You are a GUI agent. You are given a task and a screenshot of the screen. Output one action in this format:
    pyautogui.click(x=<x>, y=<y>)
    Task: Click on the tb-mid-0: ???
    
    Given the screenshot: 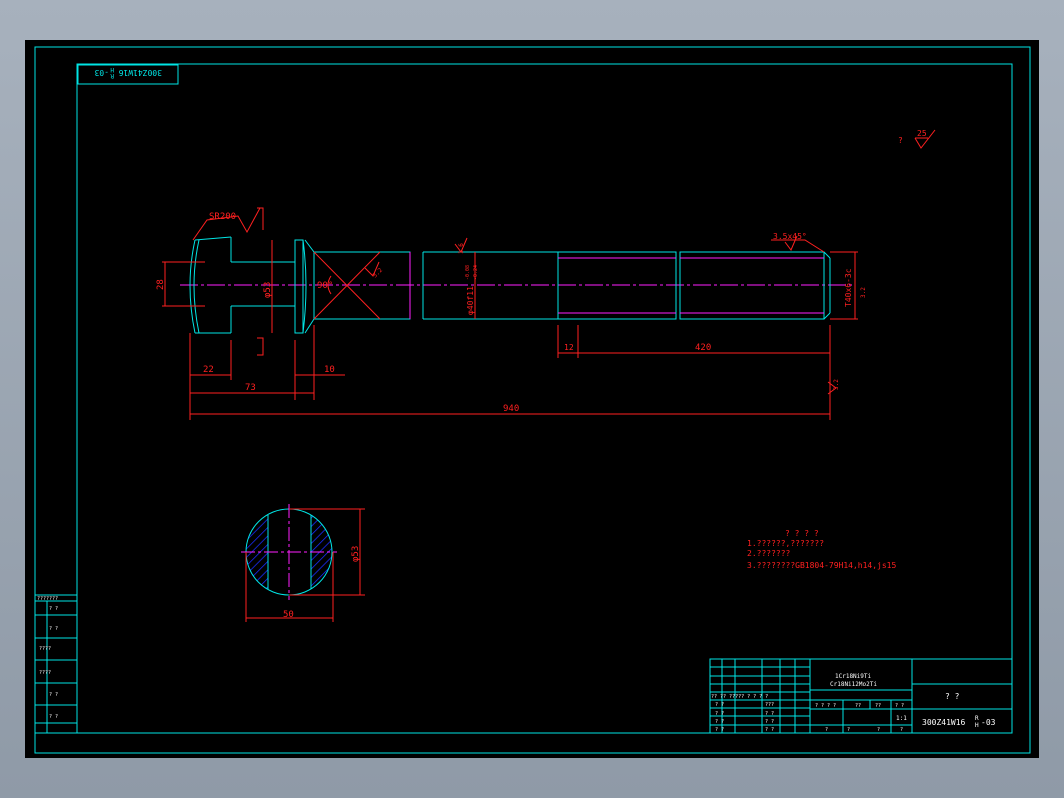 What is the action you would take?
    pyautogui.click(x=769, y=705)
    